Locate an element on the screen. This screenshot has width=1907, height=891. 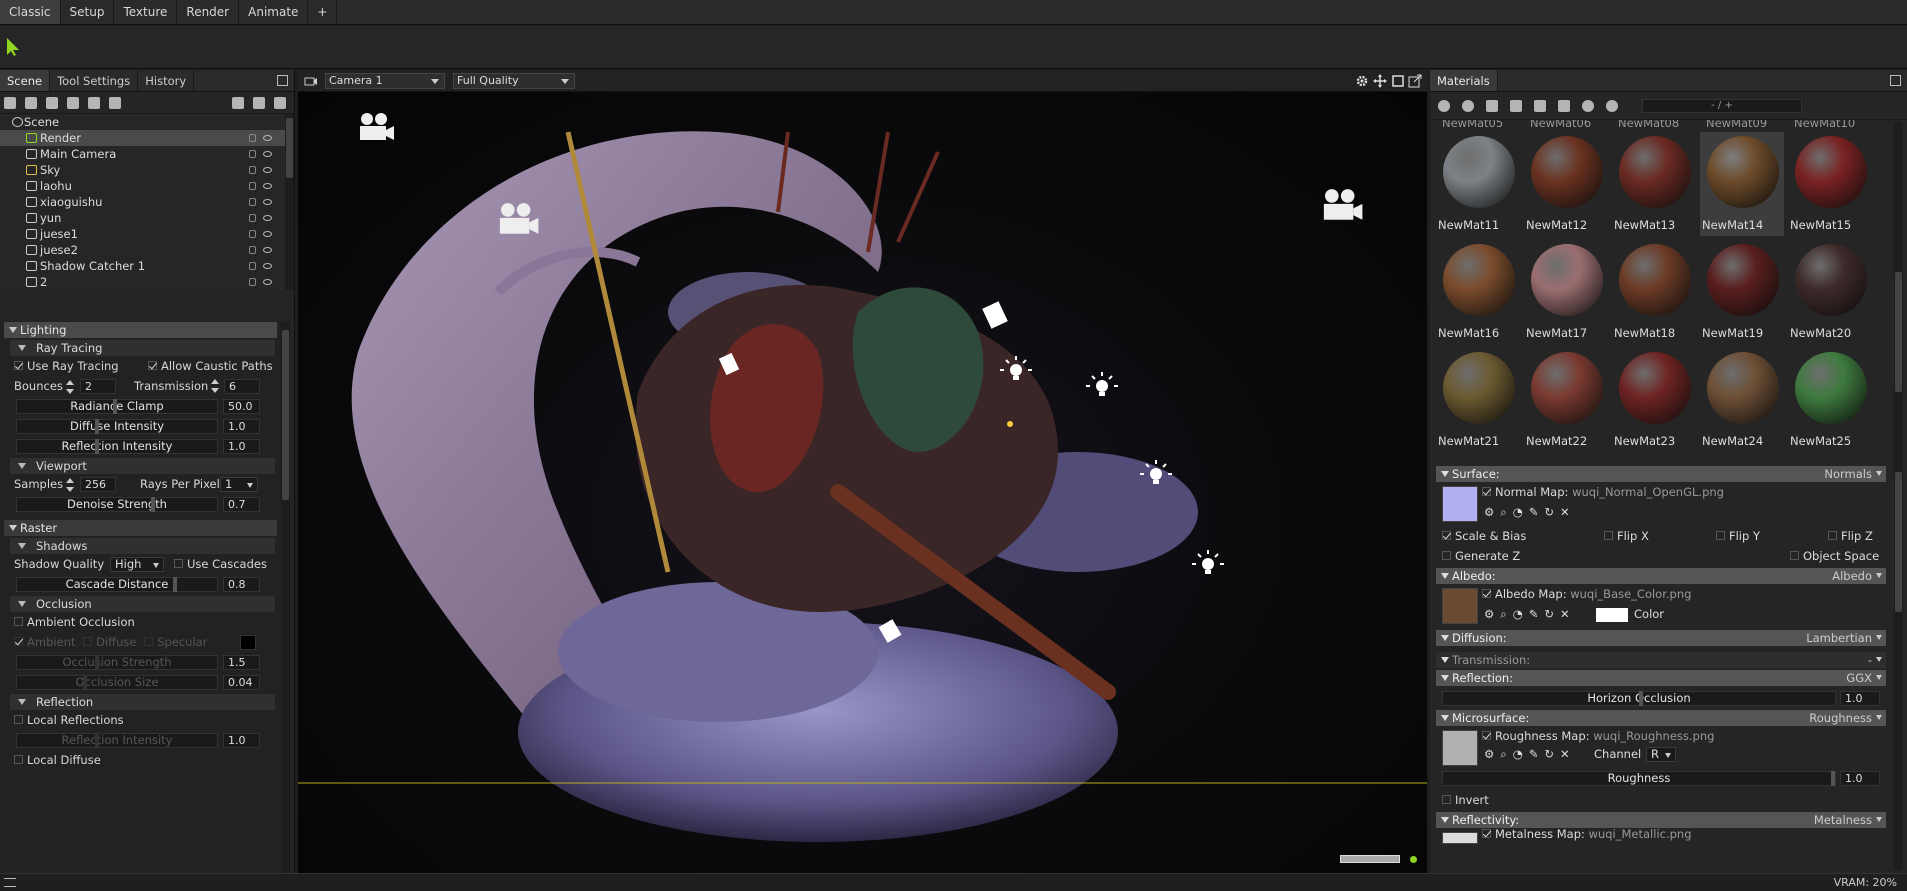
material-swatch: NewMat12 is located at coordinates (1566, 184).